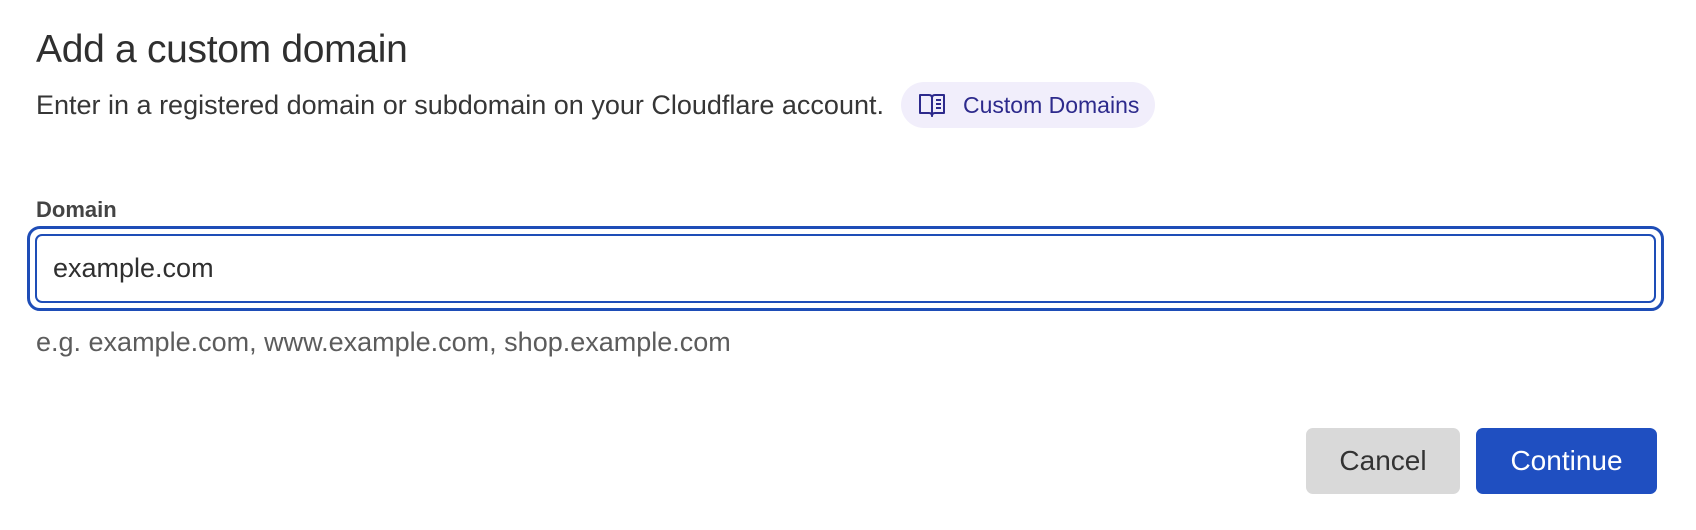 The width and height of the screenshot is (1696, 530). I want to click on book-icon, so click(932, 105).